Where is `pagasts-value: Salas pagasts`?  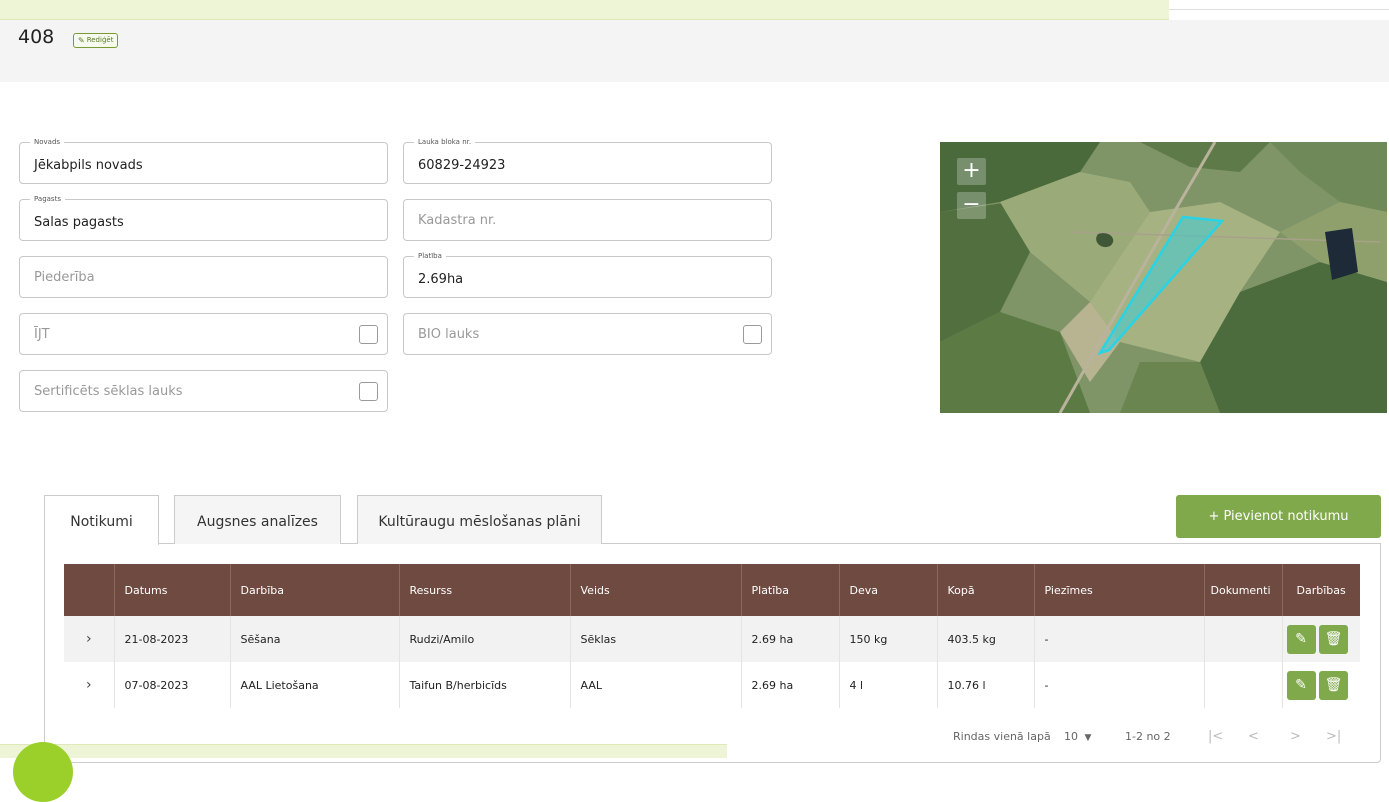 pagasts-value: Salas pagasts is located at coordinates (79, 222).